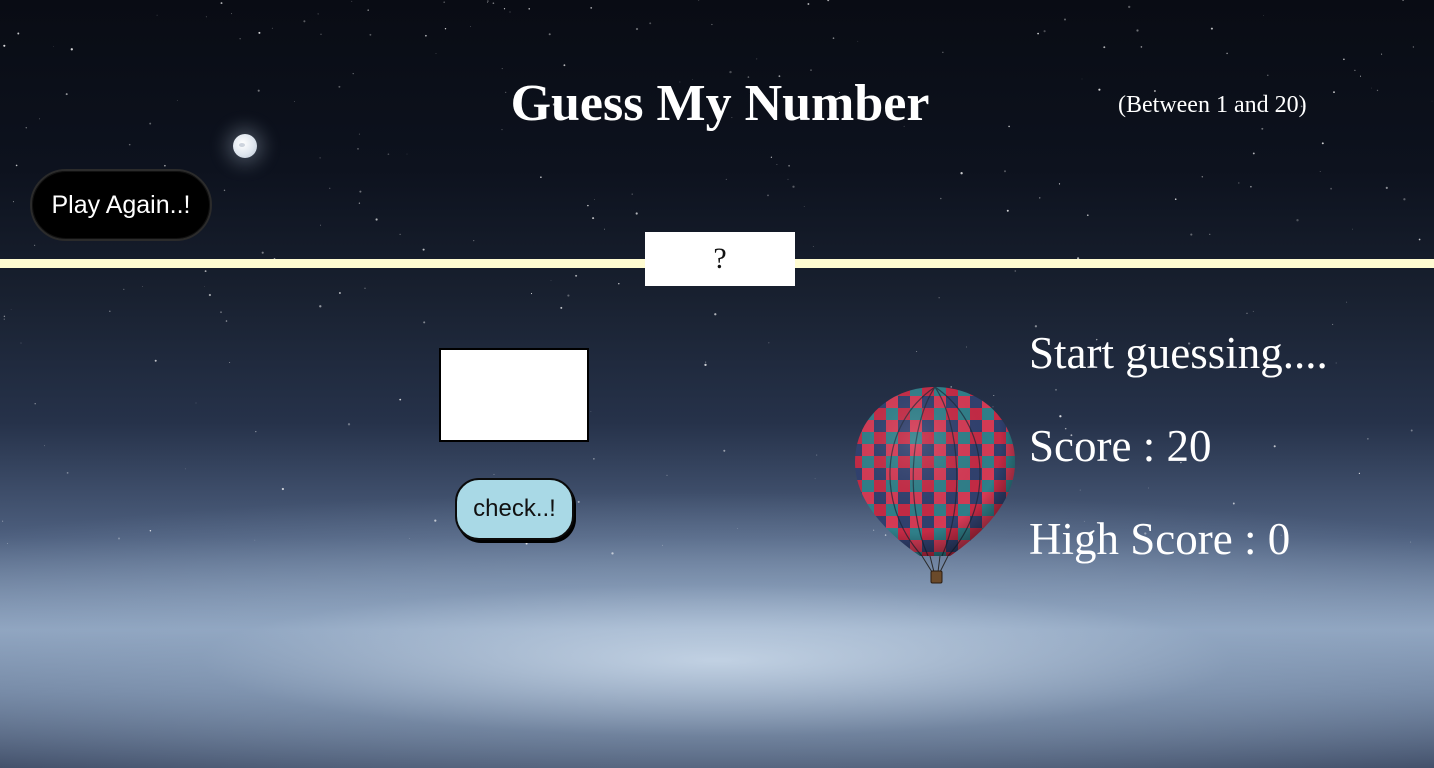  Describe the element at coordinates (514, 395) in the screenshot. I see `guess-input` at that location.